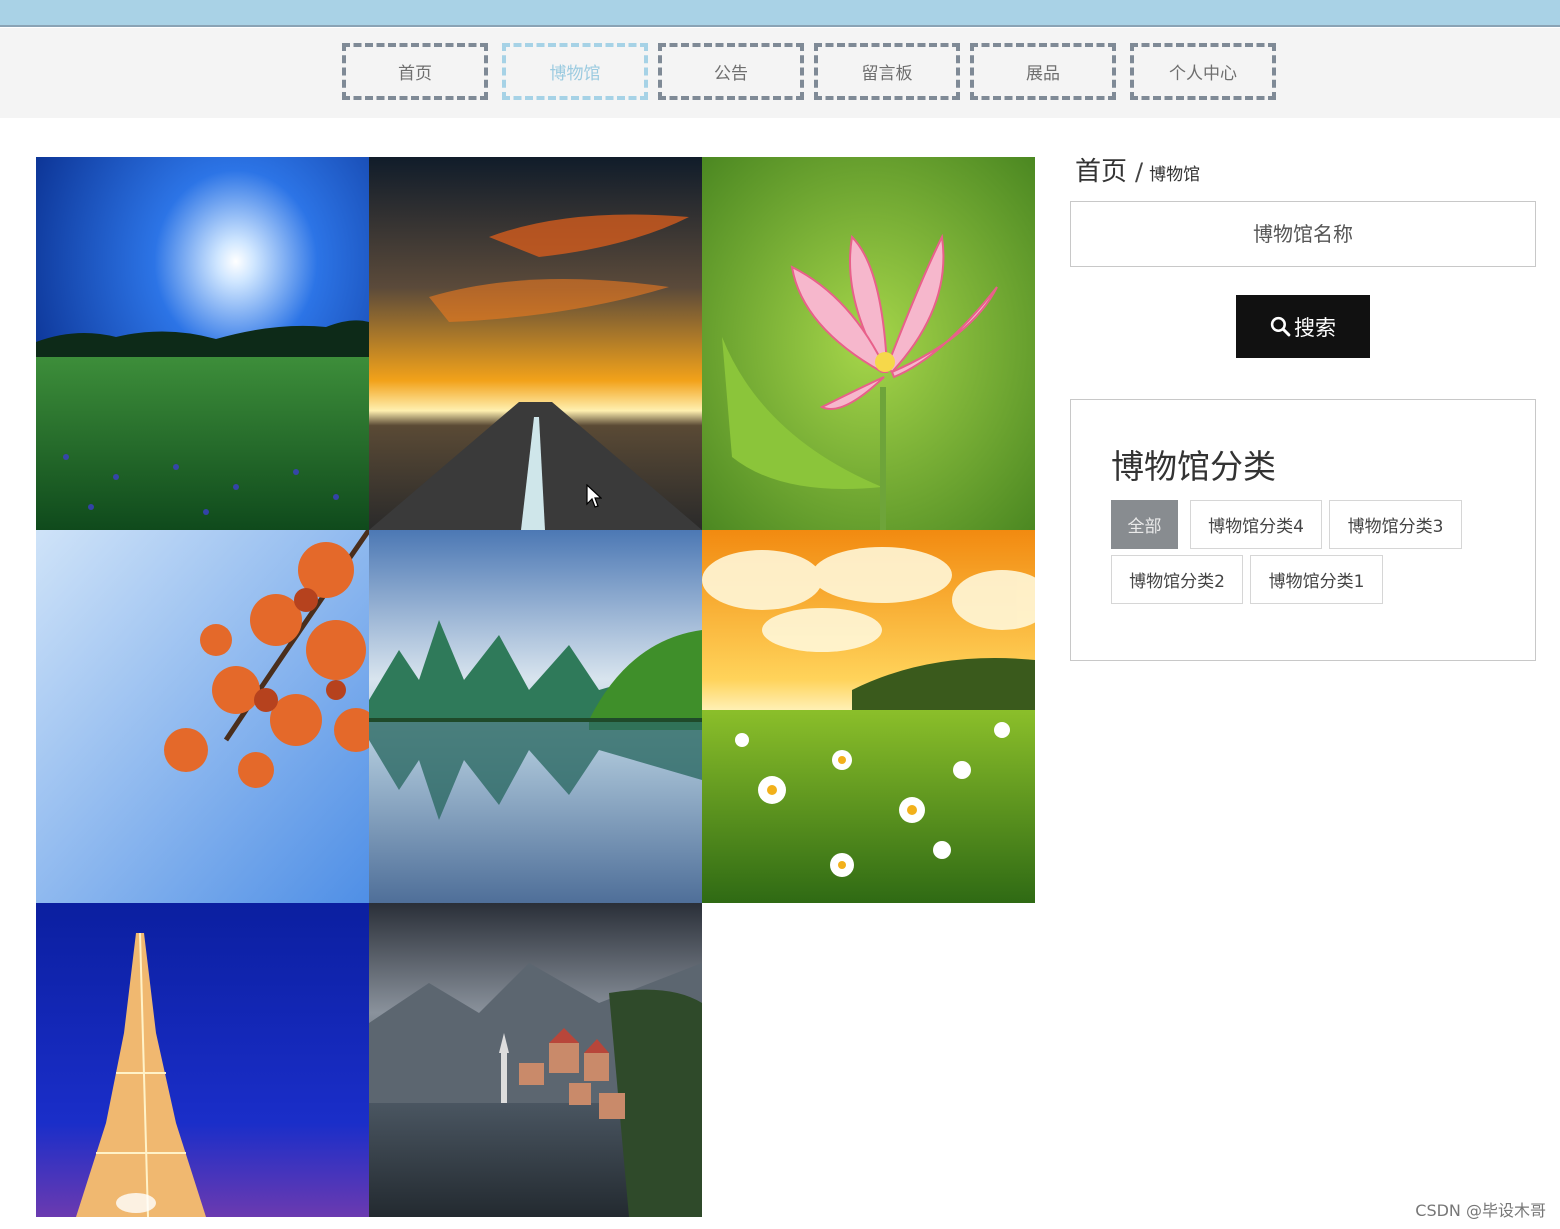 This screenshot has height=1229, width=1560. I want to click on breadcrumb-home: 首页, so click(1101, 169).